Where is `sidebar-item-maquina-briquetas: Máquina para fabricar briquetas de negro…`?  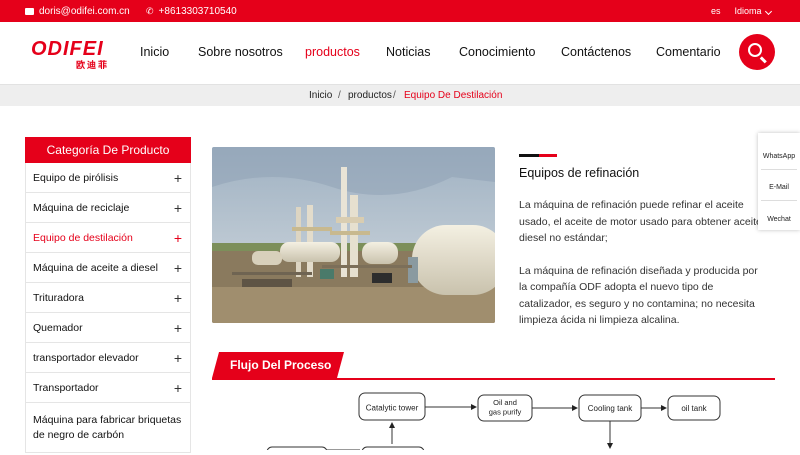 sidebar-item-maquina-briquetas: Máquina para fabricar briquetas de negro… is located at coordinates (108, 428).